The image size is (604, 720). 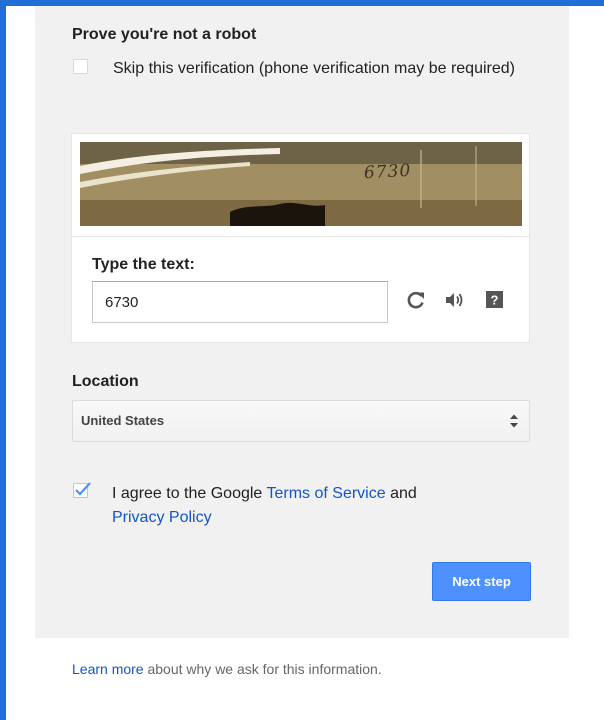 I want to click on skip-verification-checkbox, so click(x=80, y=66).